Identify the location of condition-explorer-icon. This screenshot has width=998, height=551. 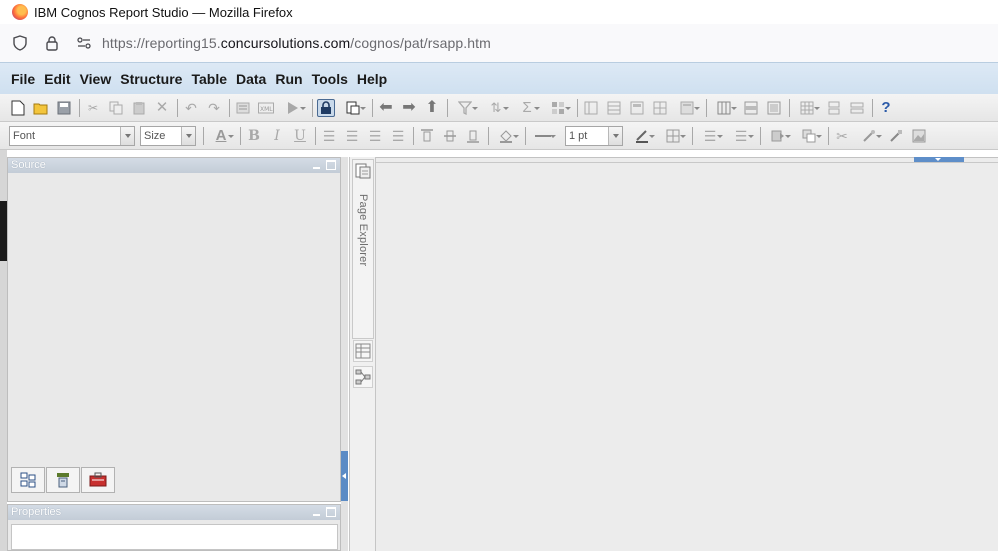
(363, 377).